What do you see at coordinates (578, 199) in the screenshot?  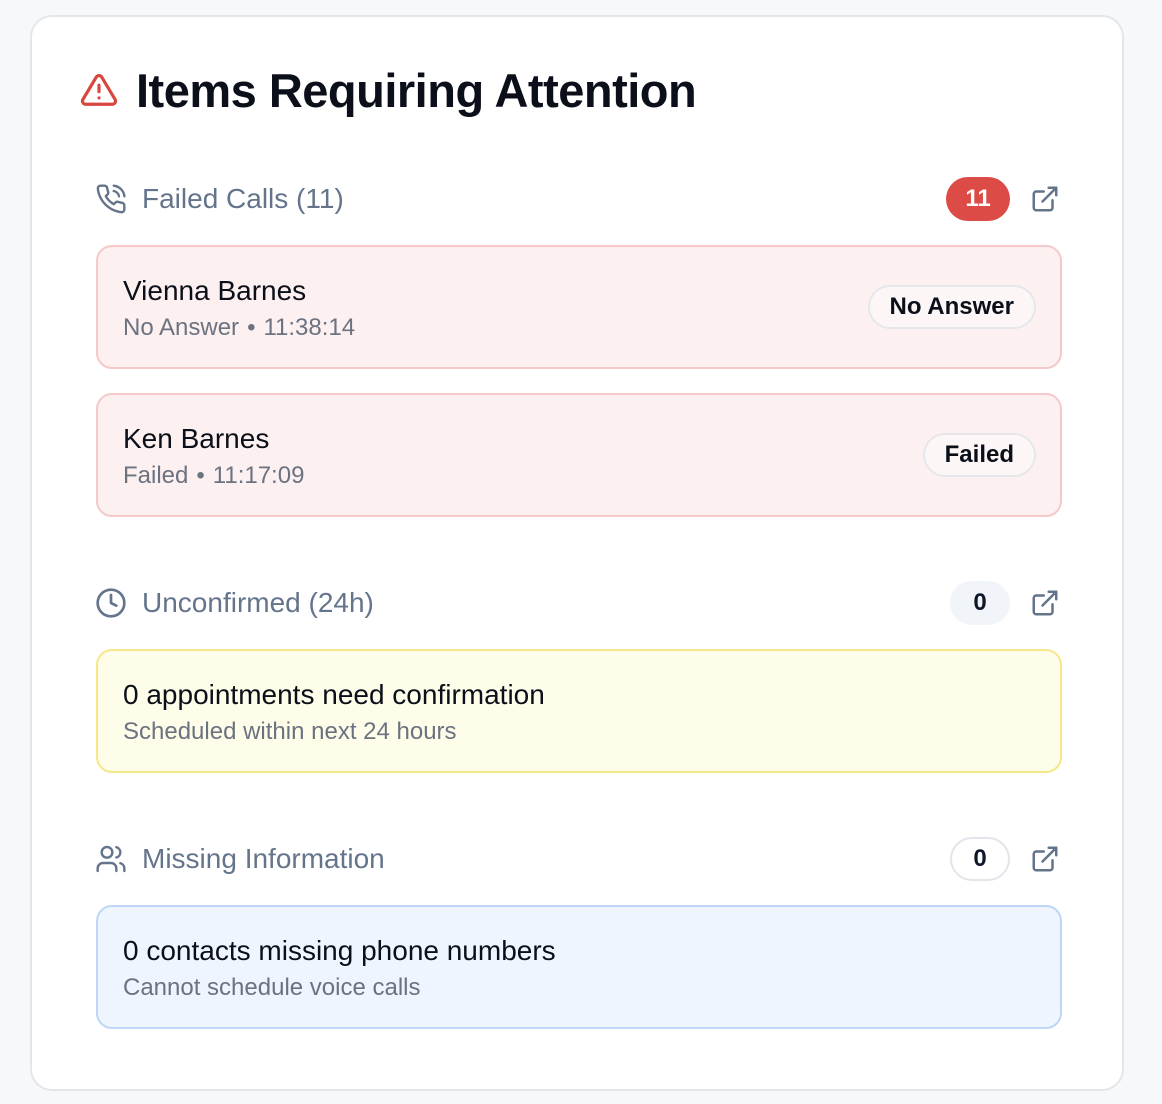 I see `failed-calls-header: Failed Calls (11) 11` at bounding box center [578, 199].